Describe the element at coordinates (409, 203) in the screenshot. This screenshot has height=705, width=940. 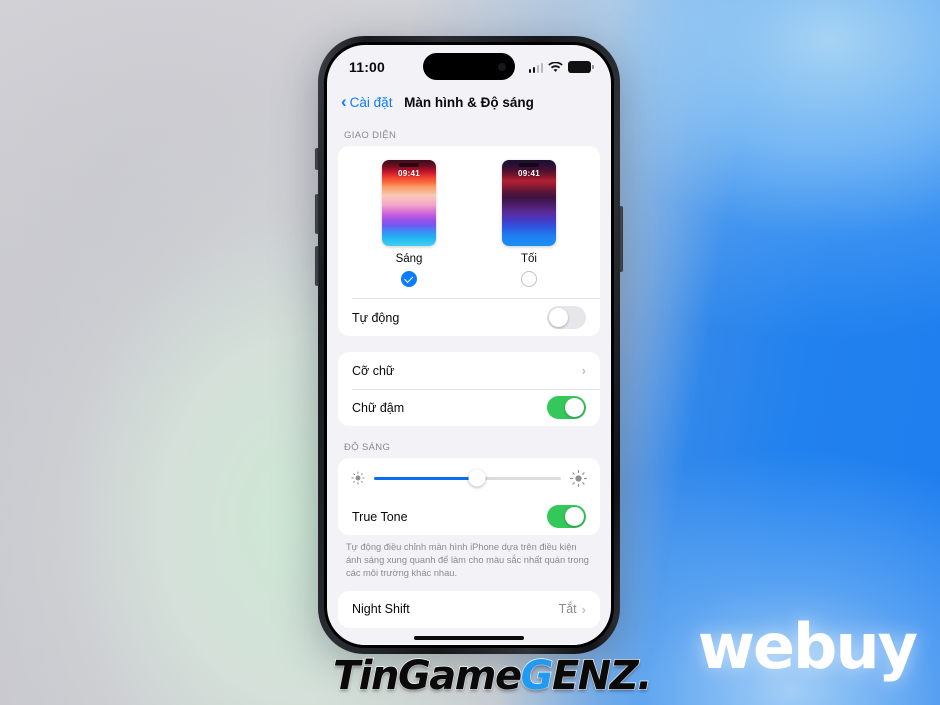
I see `light-wallpaper-preview: 09:41` at that location.